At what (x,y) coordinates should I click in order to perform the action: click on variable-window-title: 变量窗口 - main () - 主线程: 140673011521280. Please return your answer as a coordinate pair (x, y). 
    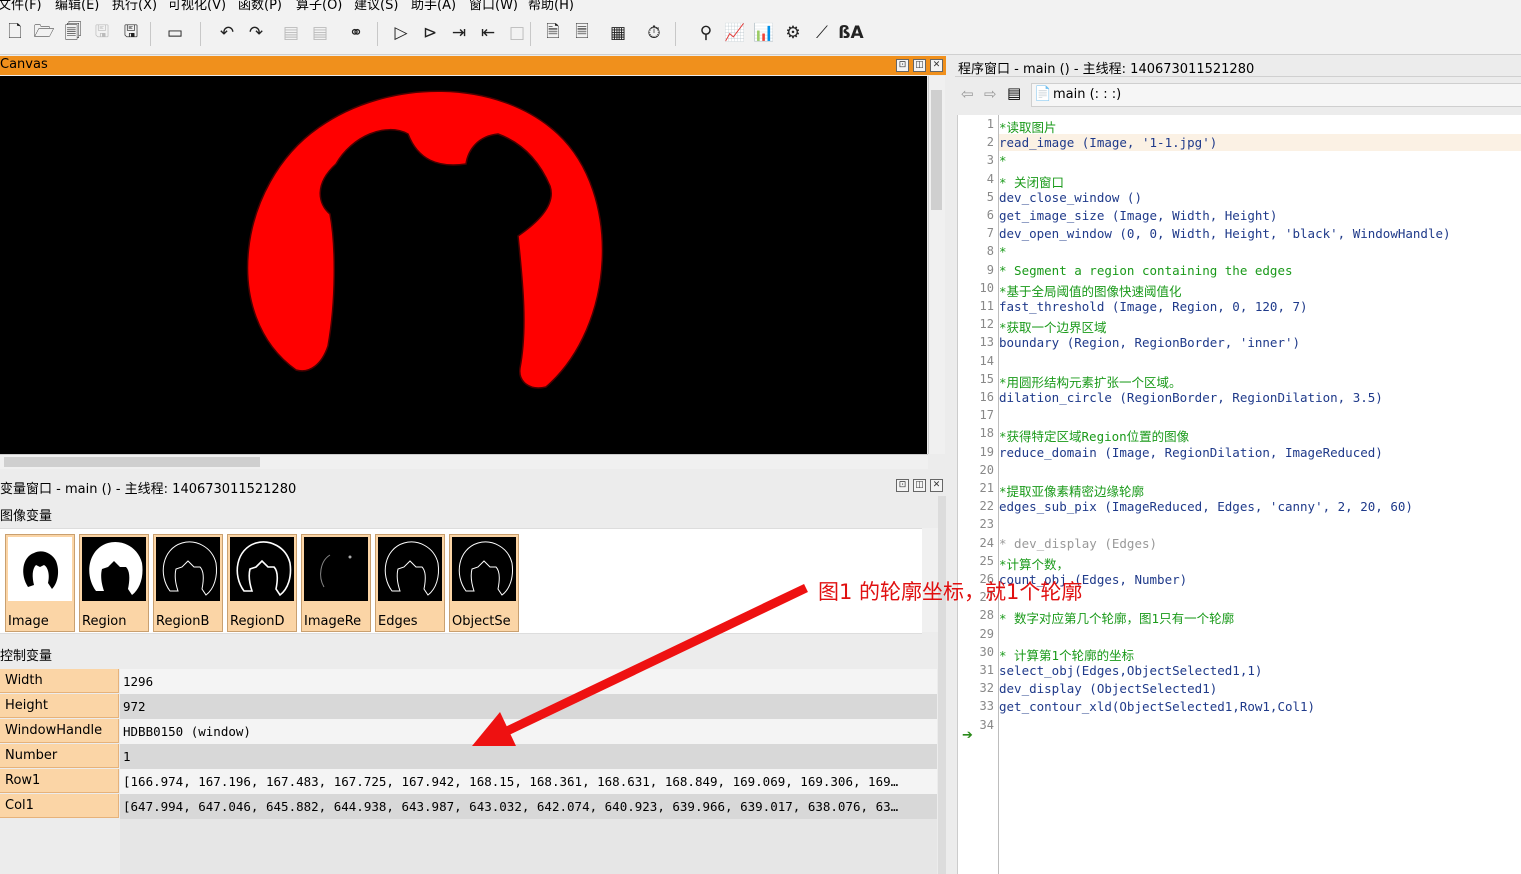
    Looking at the image, I should click on (148, 489).